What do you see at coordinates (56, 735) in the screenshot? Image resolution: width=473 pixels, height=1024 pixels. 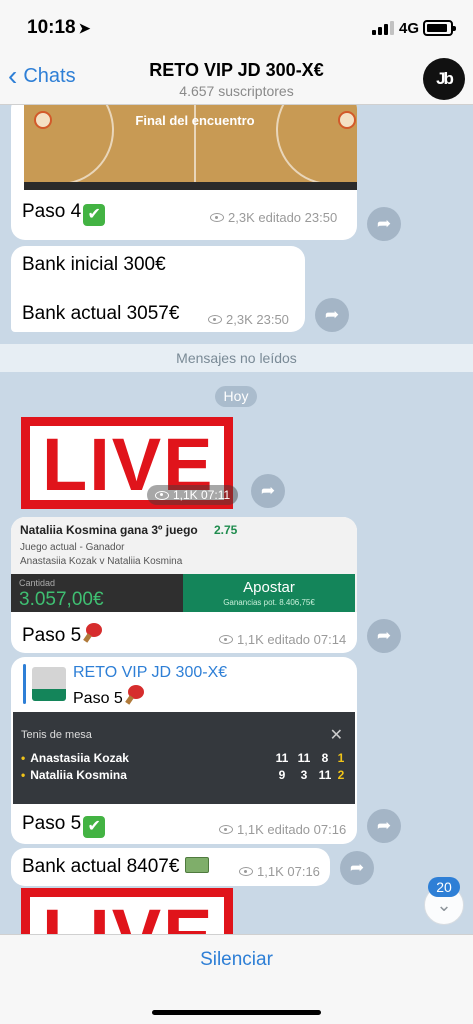 I see `sport-header: Tenis de mesa` at bounding box center [56, 735].